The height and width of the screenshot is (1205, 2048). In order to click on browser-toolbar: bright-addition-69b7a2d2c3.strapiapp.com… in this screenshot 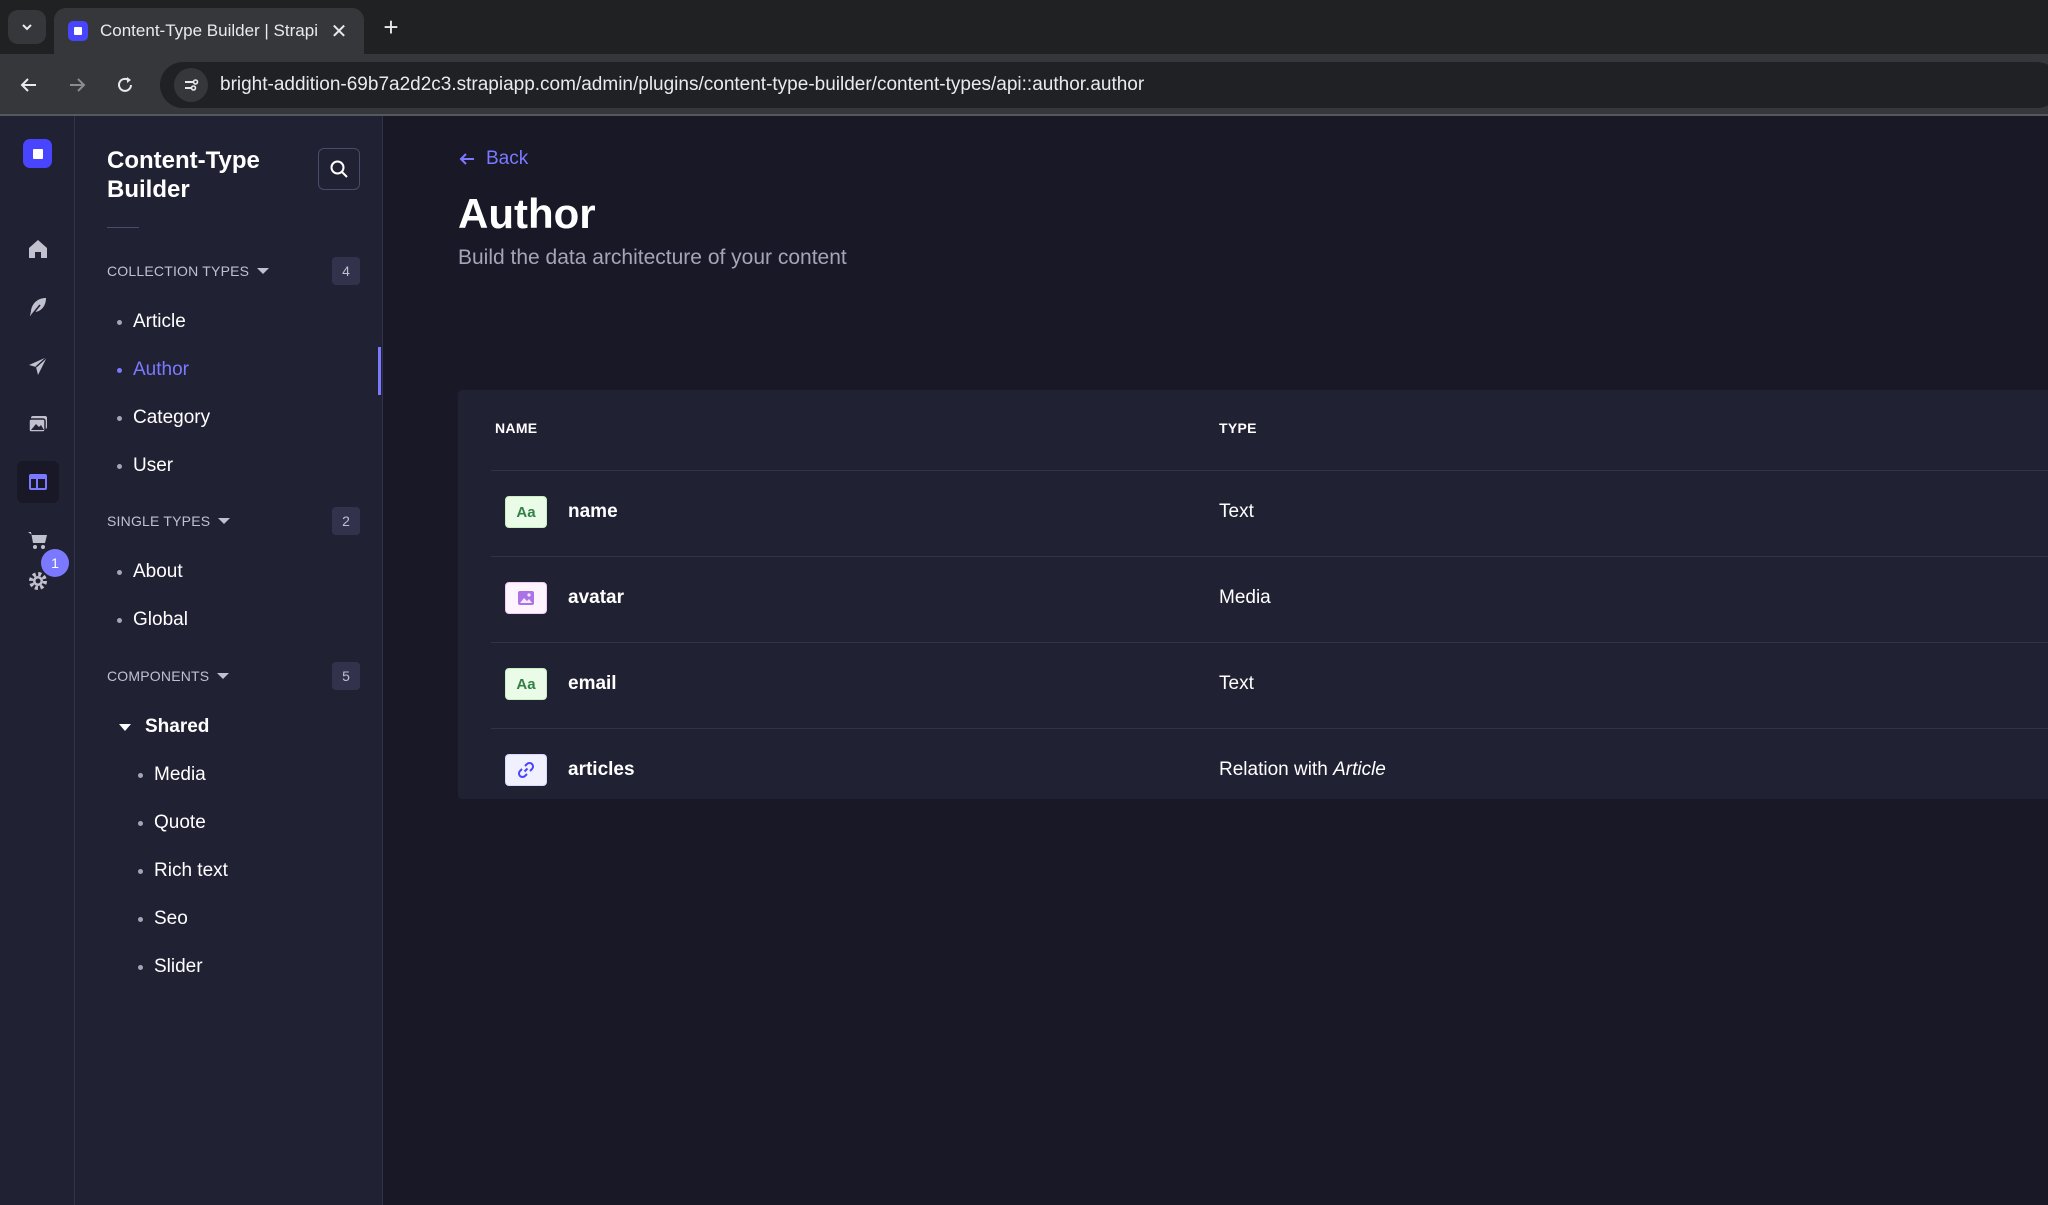, I will do `click(1024, 85)`.